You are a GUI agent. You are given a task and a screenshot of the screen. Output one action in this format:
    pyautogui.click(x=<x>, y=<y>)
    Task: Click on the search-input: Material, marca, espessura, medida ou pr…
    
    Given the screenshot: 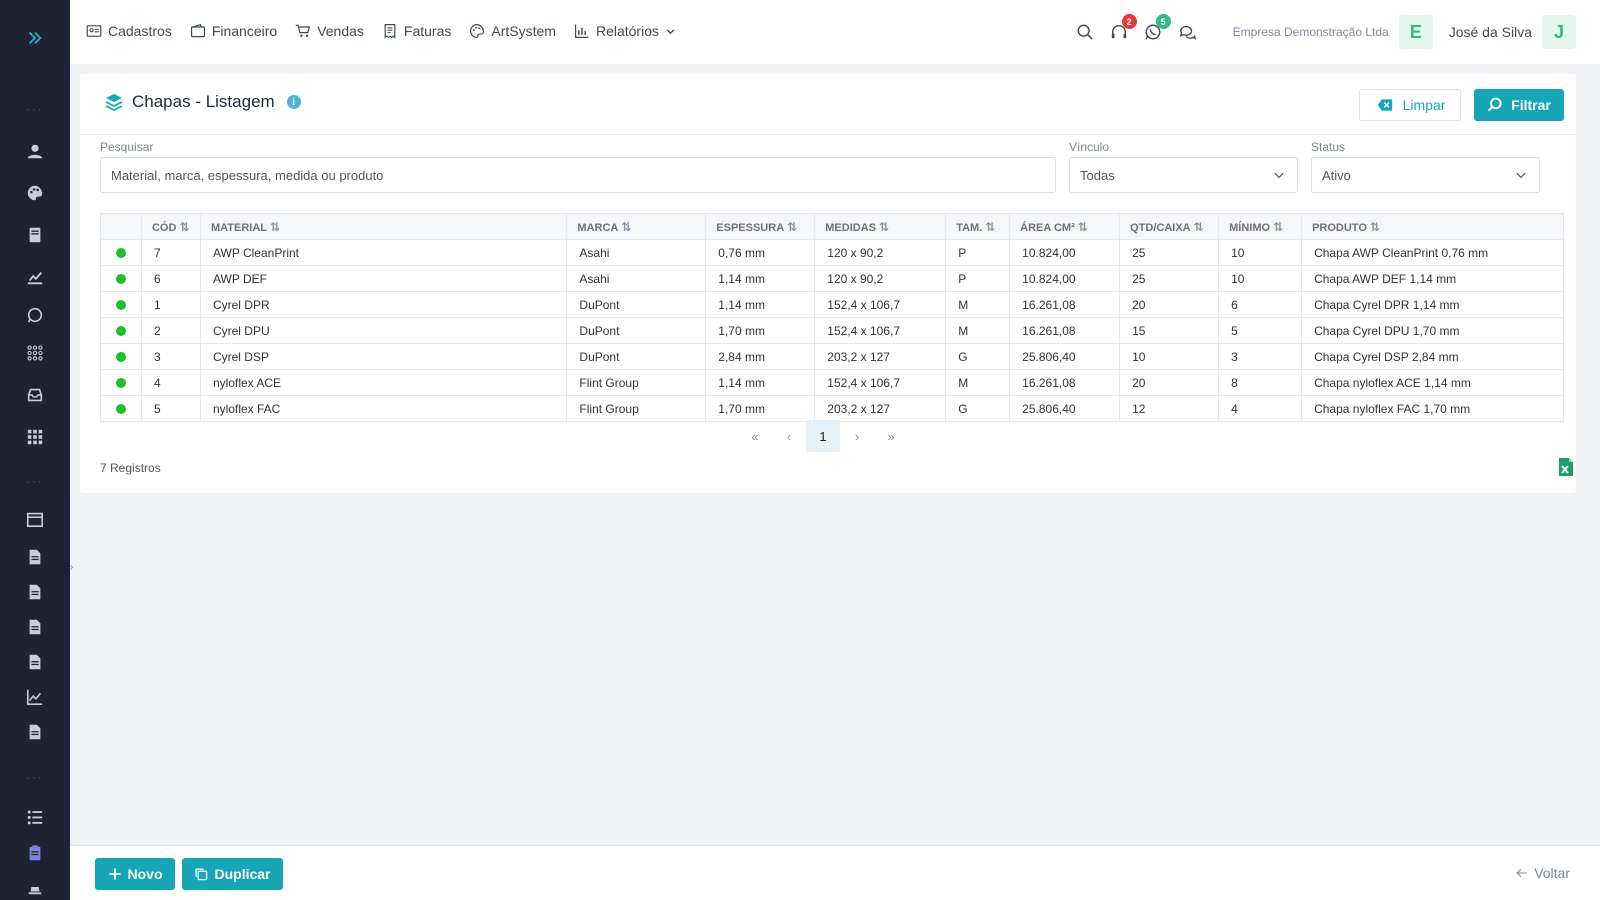 What is the action you would take?
    pyautogui.click(x=578, y=175)
    